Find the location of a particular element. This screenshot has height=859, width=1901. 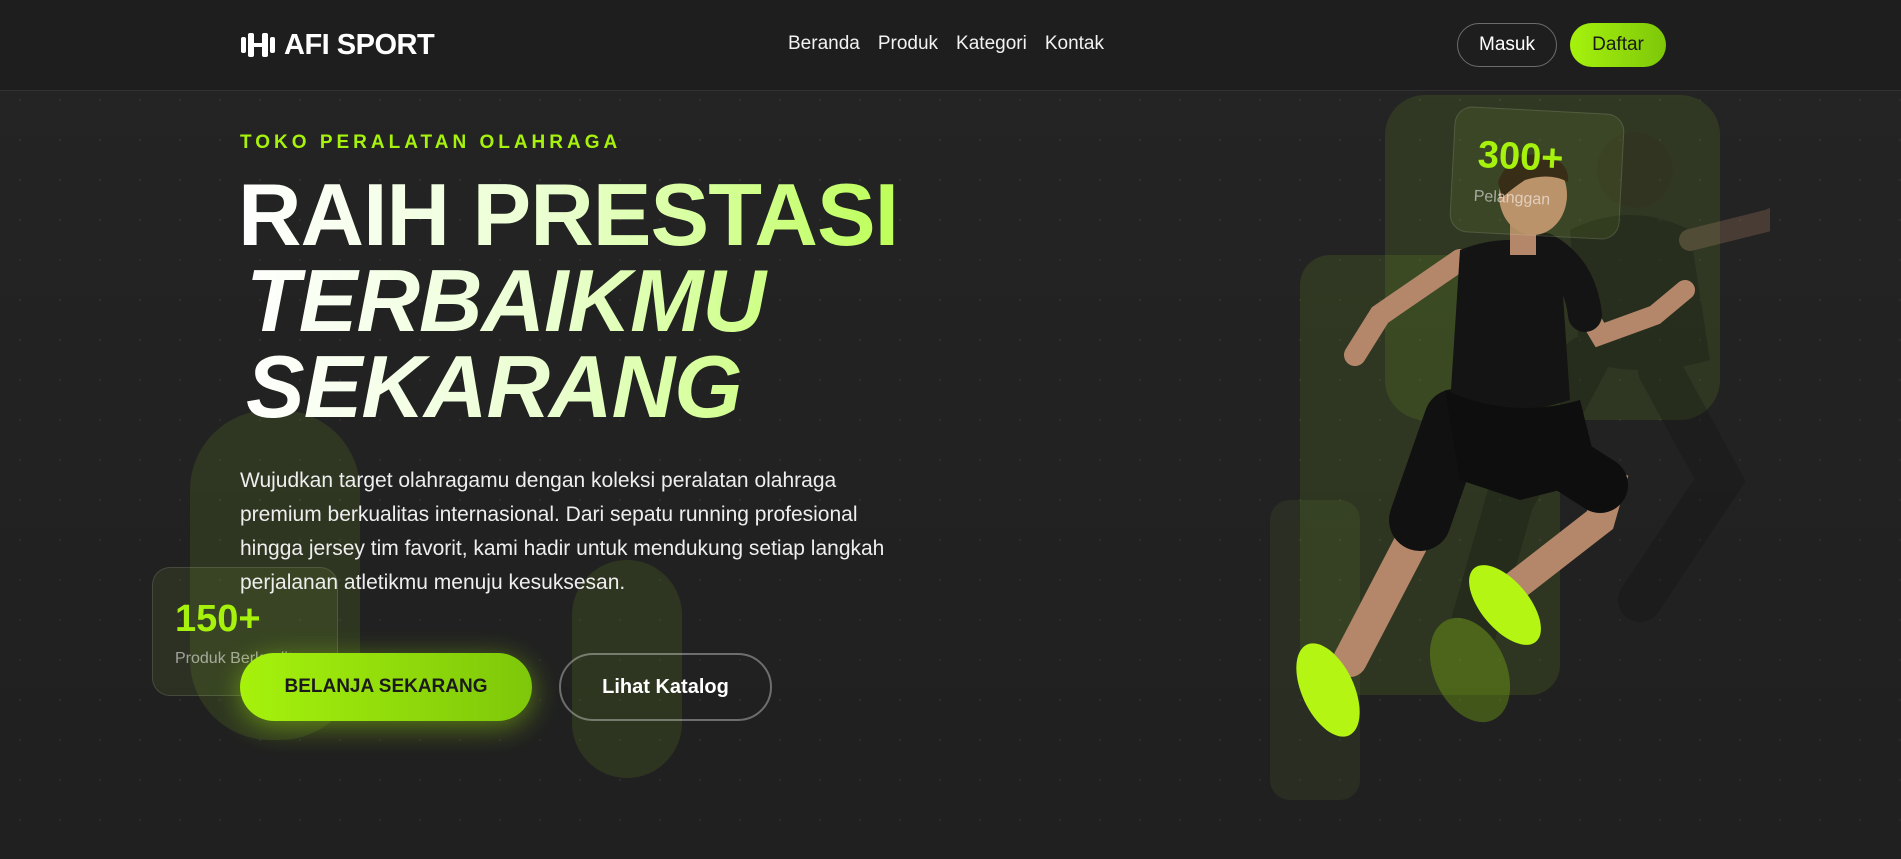

brand-name: AFI SPORT is located at coordinates (359, 44).